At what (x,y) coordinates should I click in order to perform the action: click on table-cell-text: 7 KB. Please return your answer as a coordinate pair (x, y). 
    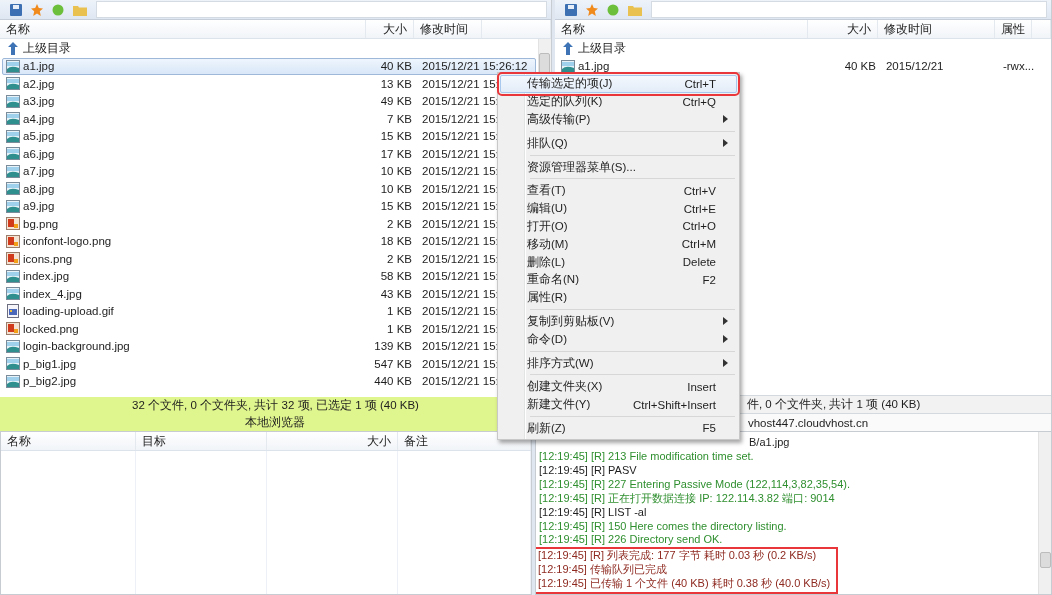
    Looking at the image, I should click on (399, 118).